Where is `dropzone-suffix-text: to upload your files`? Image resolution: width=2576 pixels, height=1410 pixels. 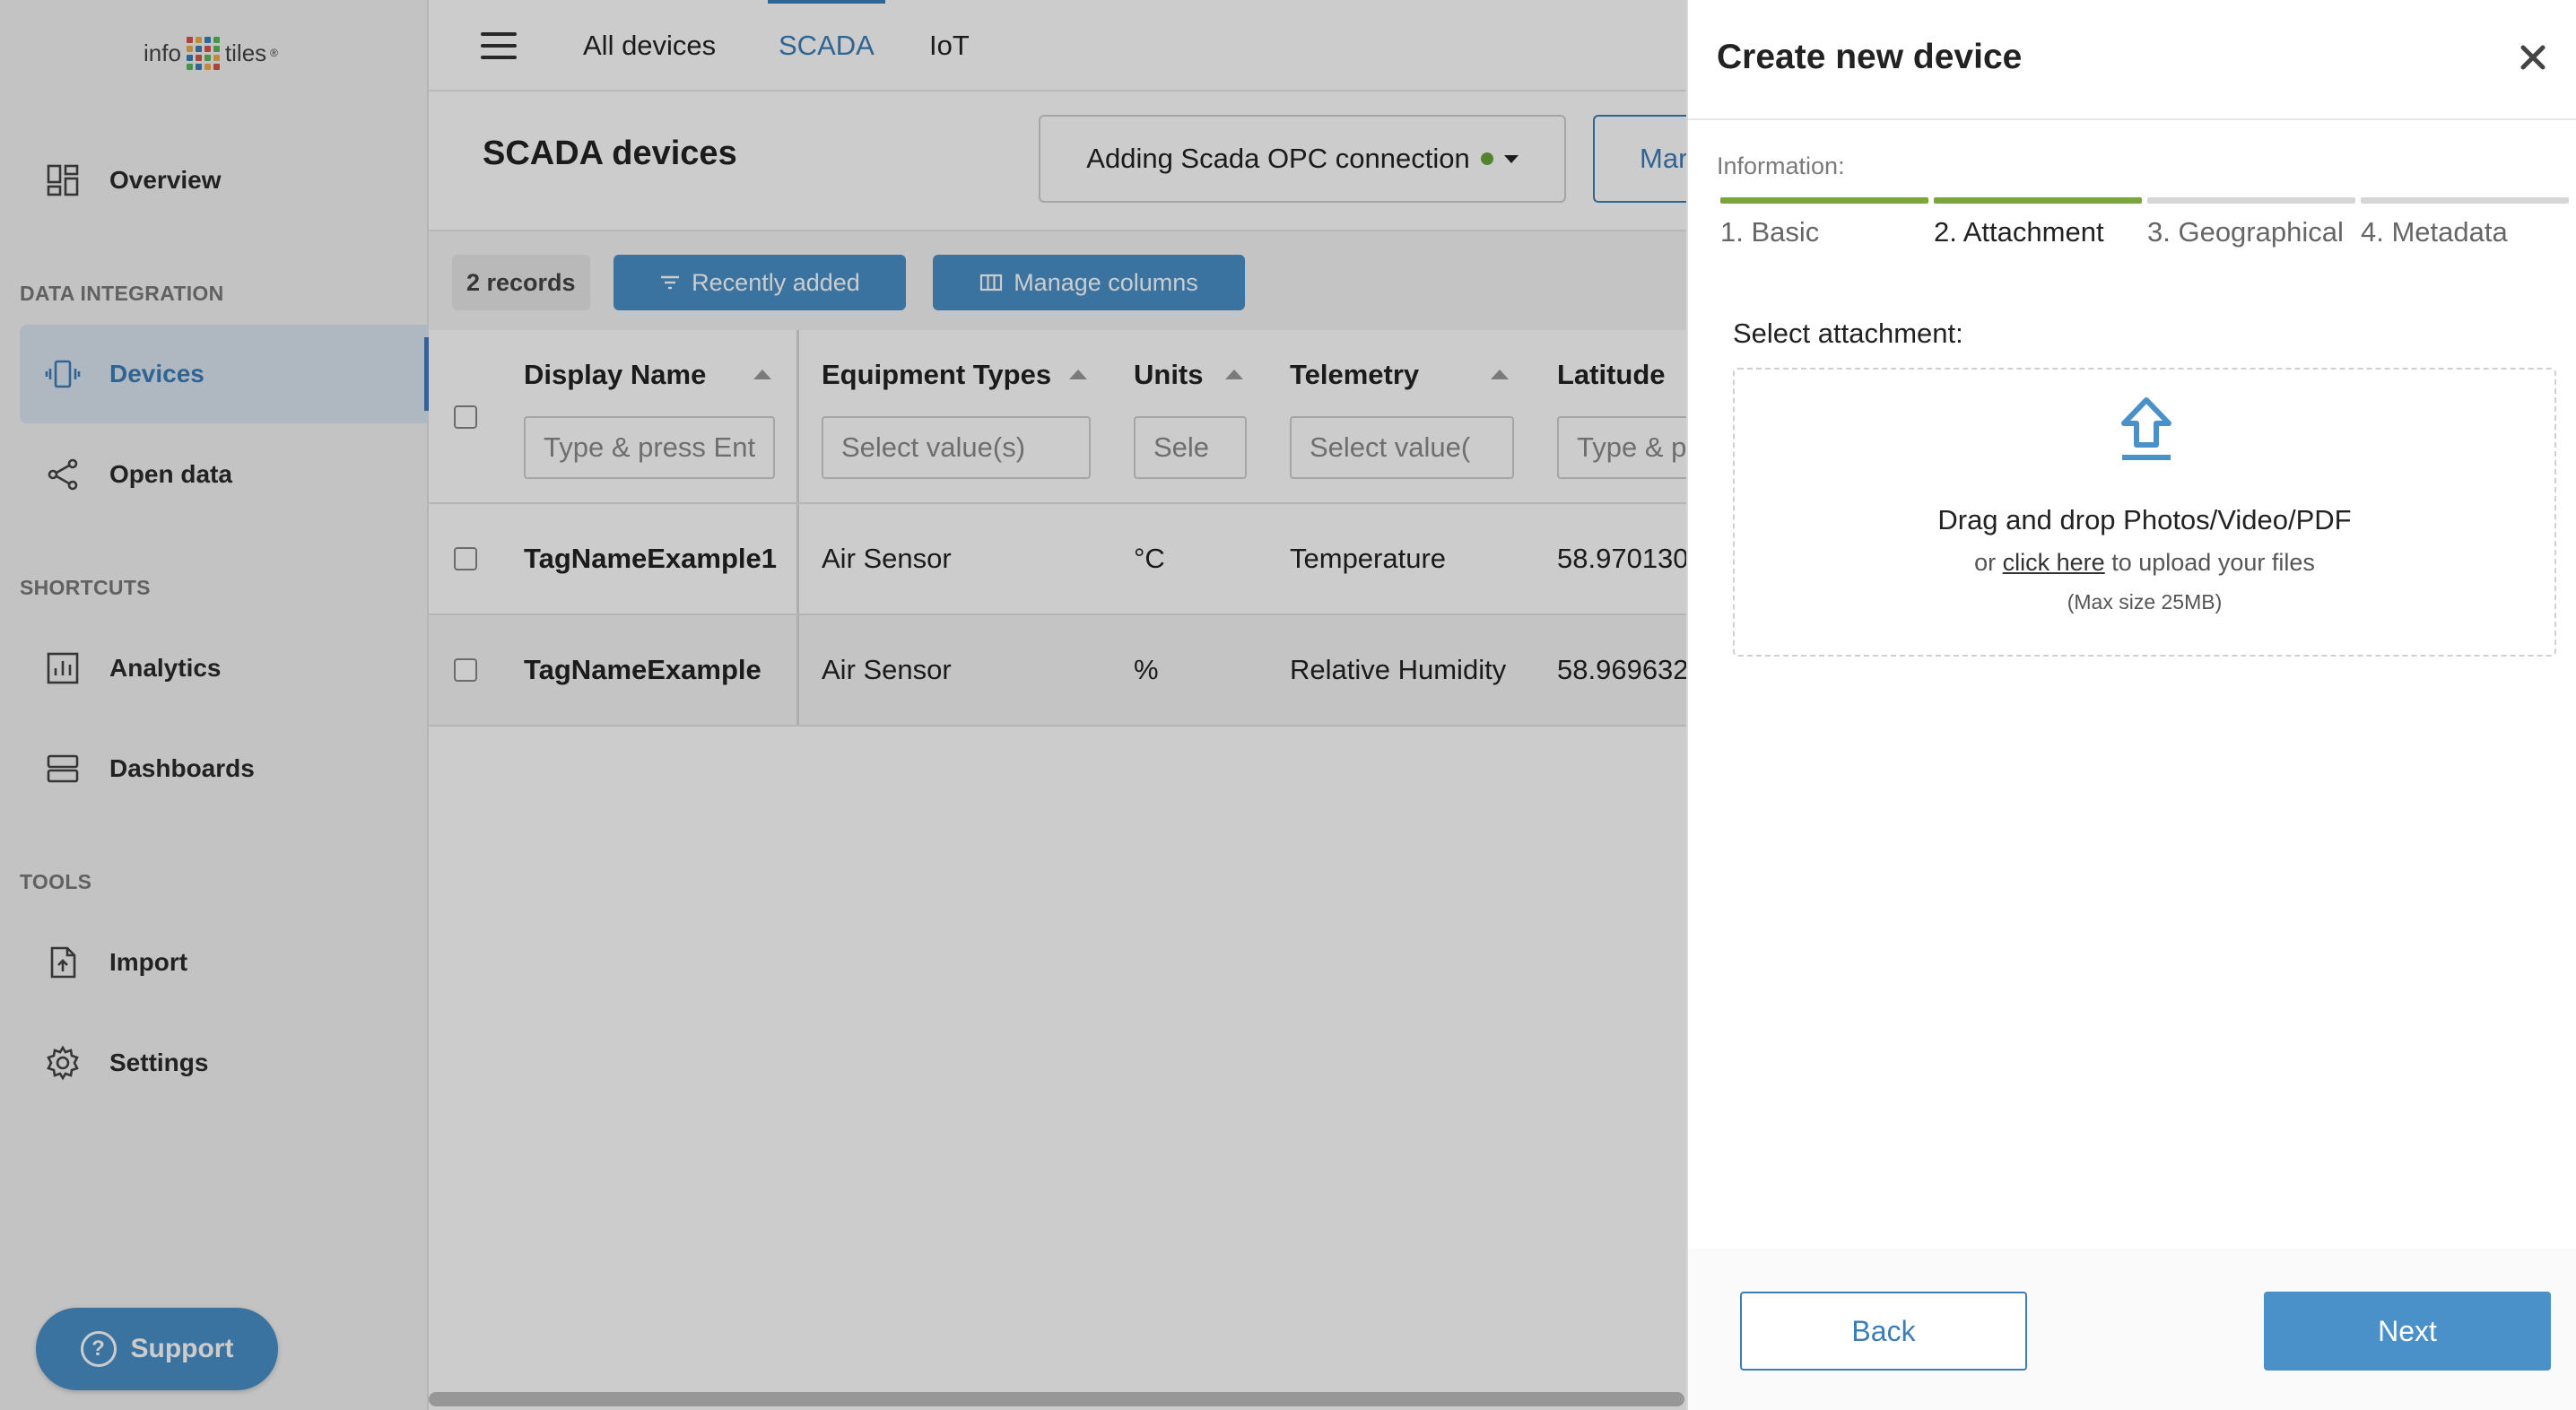 dropzone-suffix-text: to upload your files is located at coordinates (2213, 562).